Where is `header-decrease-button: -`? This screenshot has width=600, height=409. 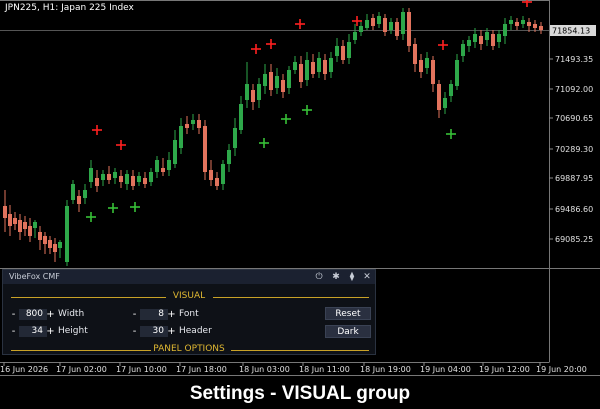
header-decrease-button: - is located at coordinates (134, 331).